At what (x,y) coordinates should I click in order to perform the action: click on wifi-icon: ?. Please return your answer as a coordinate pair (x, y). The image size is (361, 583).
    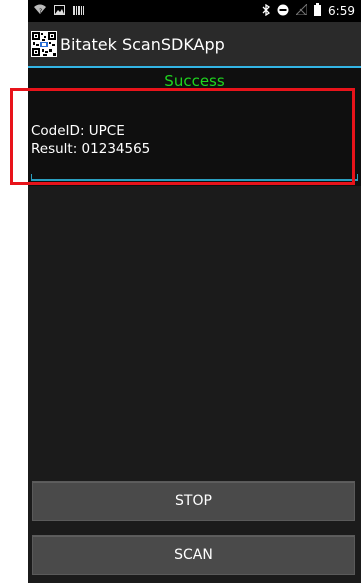
    Looking at the image, I should click on (40, 11).